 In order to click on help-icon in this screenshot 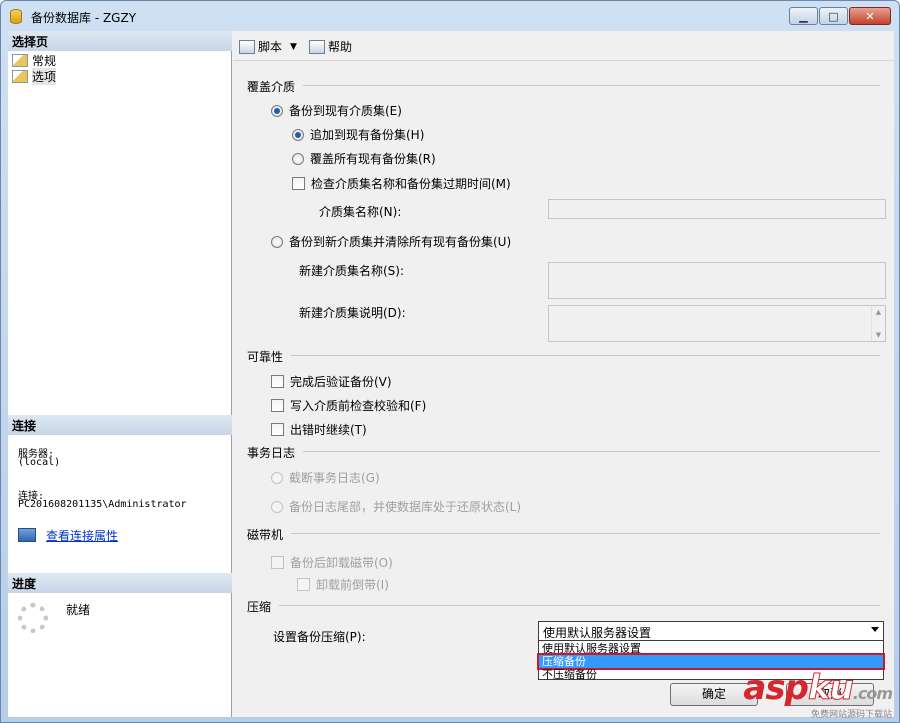, I will do `click(317, 46)`.